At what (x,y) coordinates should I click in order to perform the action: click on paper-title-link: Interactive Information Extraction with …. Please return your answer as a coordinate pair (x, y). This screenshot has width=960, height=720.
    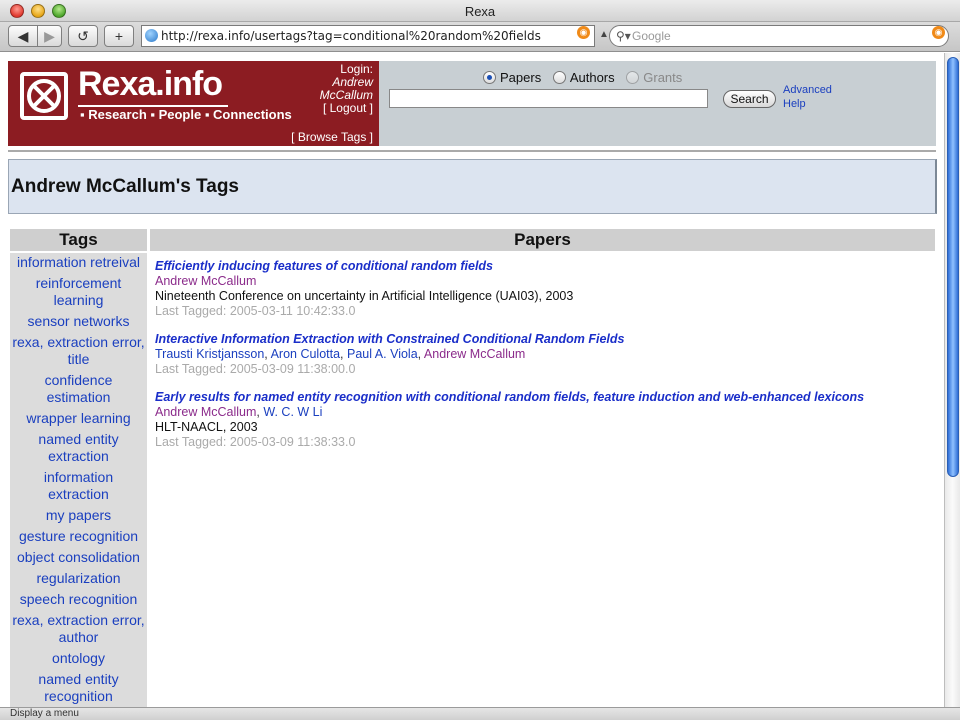
    Looking at the image, I should click on (545, 339).